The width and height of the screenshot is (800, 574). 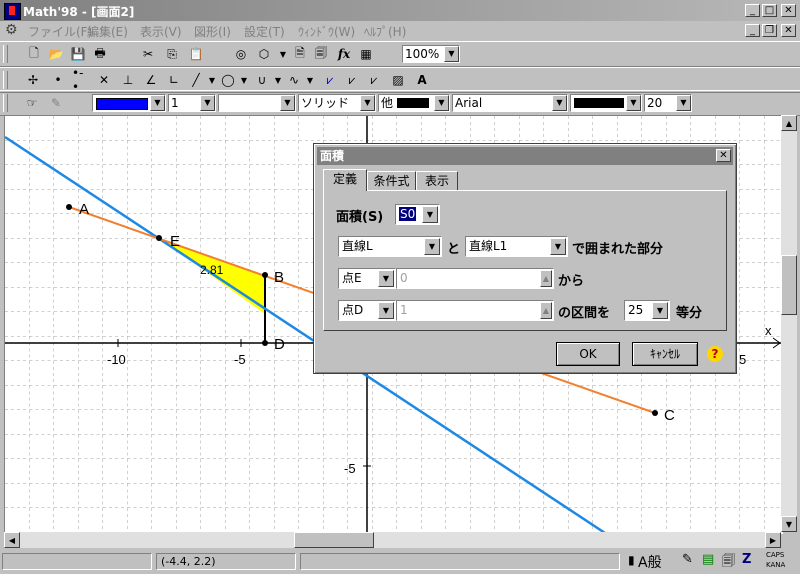 What do you see at coordinates (631, 560) in the screenshot?
I see `tray-icon-bar: ▮` at bounding box center [631, 560].